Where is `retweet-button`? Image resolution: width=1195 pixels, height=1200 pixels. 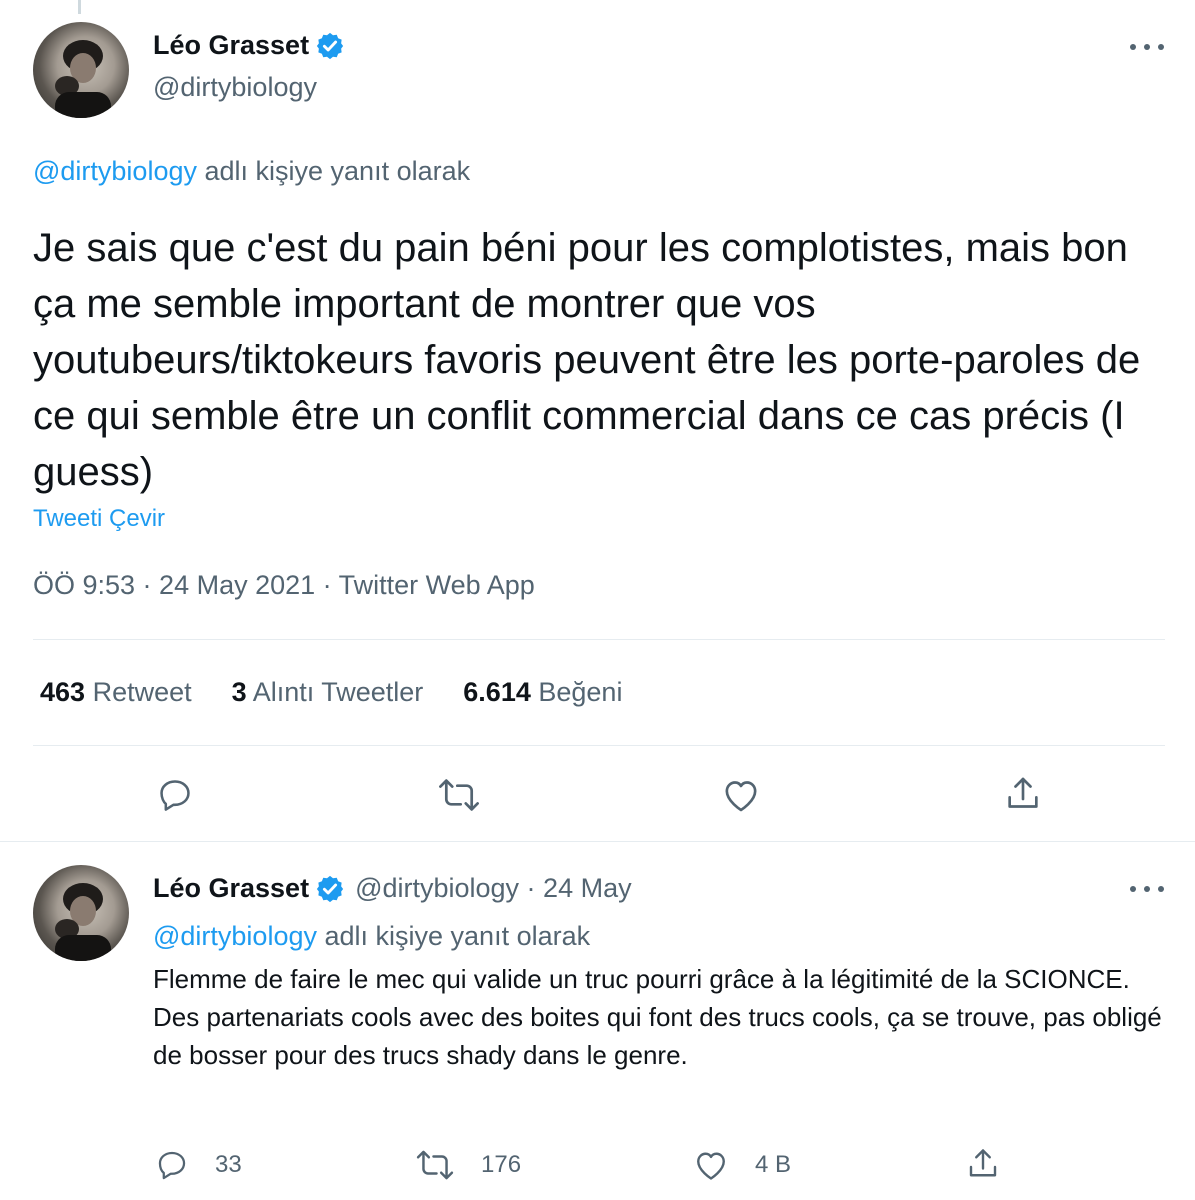
retweet-button is located at coordinates (459, 795).